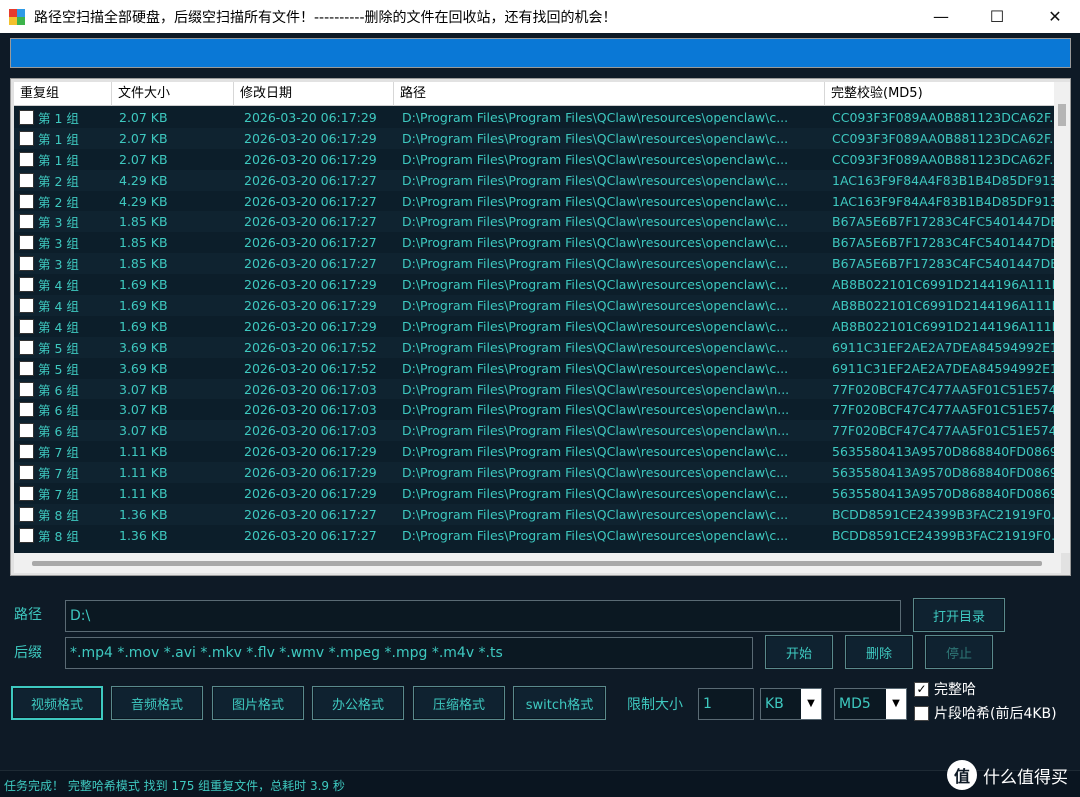 The height and width of the screenshot is (797, 1080). I want to click on column-header-md5: 完整校验(MD5), so click(943, 94).